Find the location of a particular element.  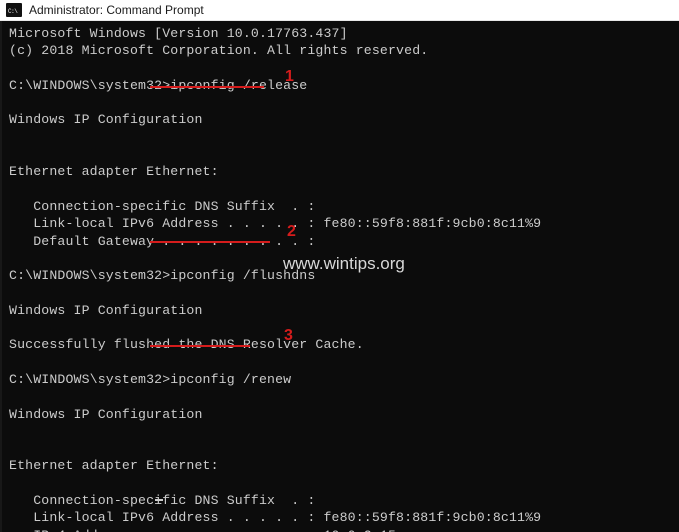

annotation-number-3: 3 is located at coordinates (288, 335).